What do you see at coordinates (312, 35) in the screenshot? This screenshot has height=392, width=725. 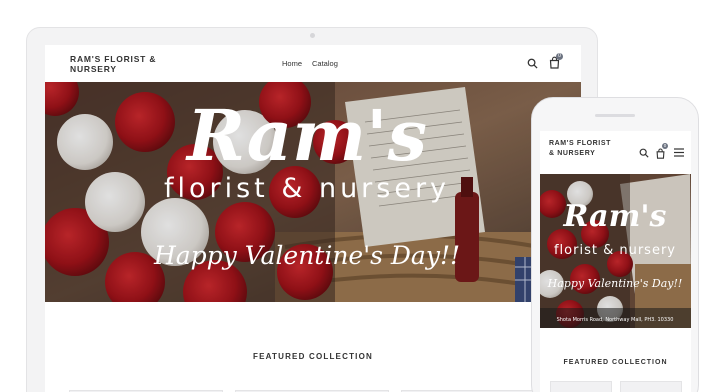 I see `laptop-camera` at bounding box center [312, 35].